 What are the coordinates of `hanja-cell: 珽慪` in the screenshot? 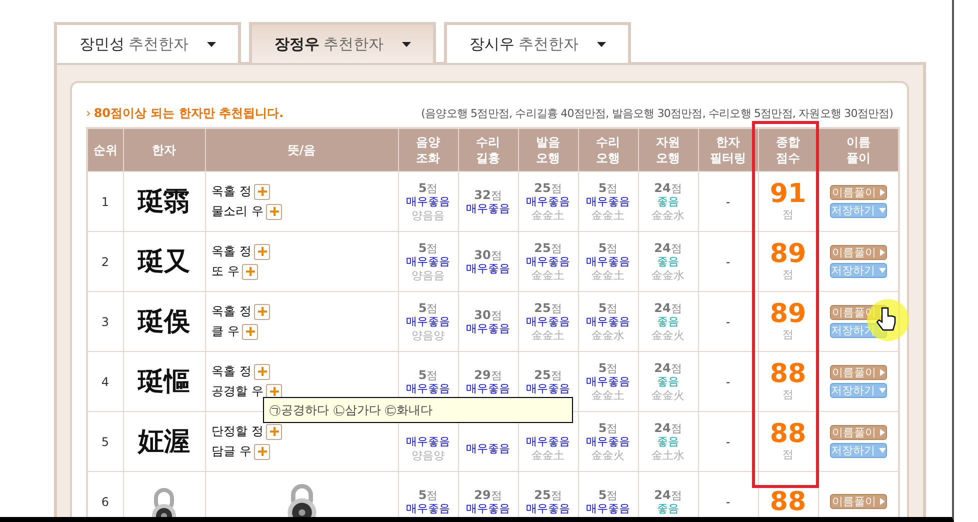 It's located at (164, 382).